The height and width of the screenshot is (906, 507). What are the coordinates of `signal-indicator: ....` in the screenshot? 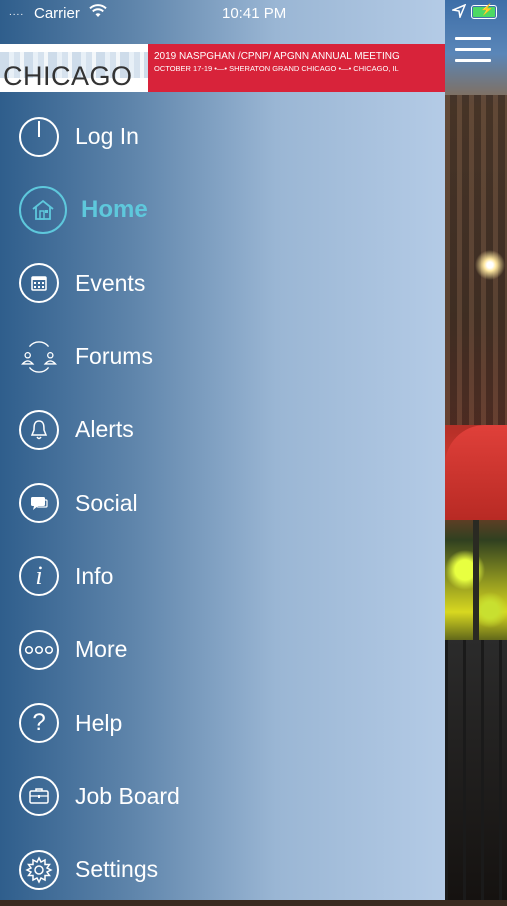 It's located at (17, 12).